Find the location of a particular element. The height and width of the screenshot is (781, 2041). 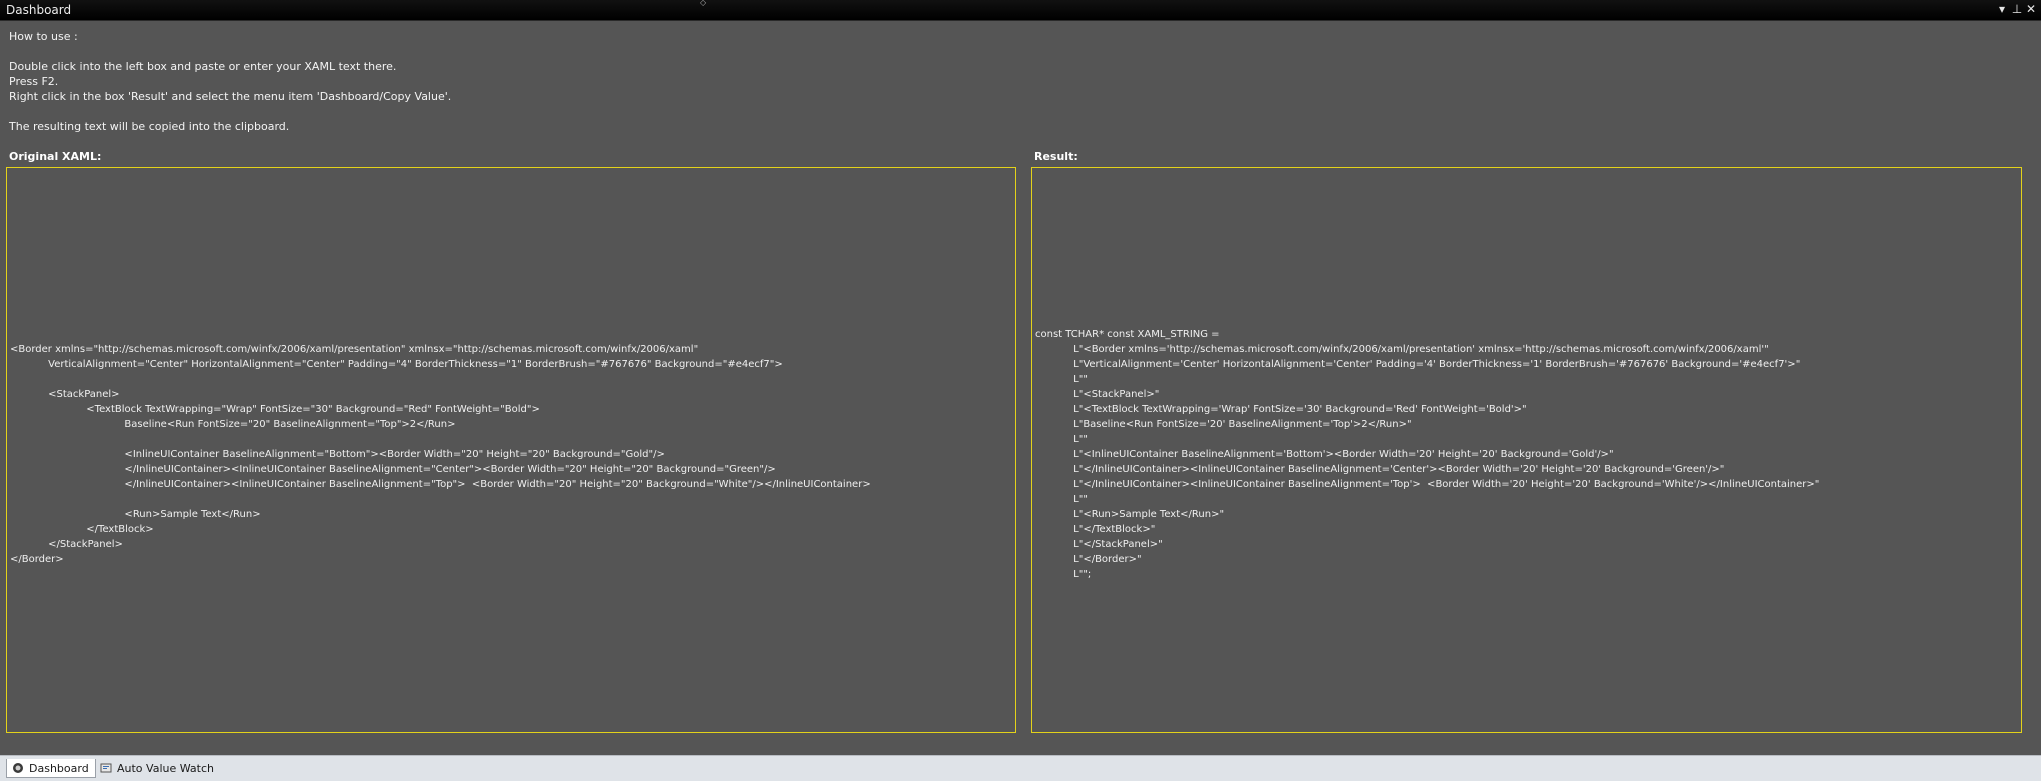

code-line: </Border> is located at coordinates (37, 559).